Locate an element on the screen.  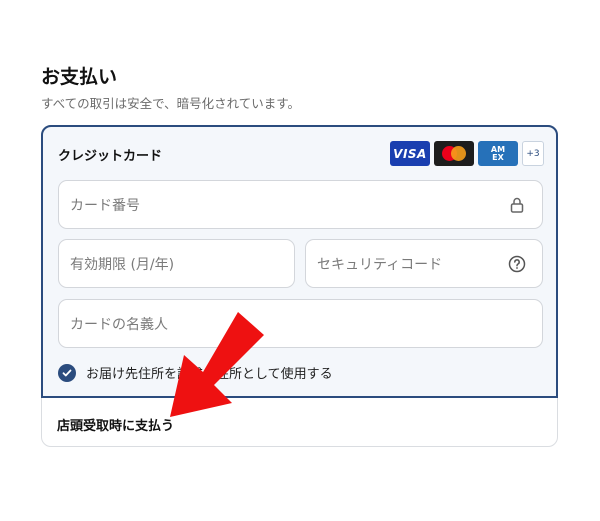
card-brand-logos: VISA AM EX +3 is located at coordinates (467, 153).